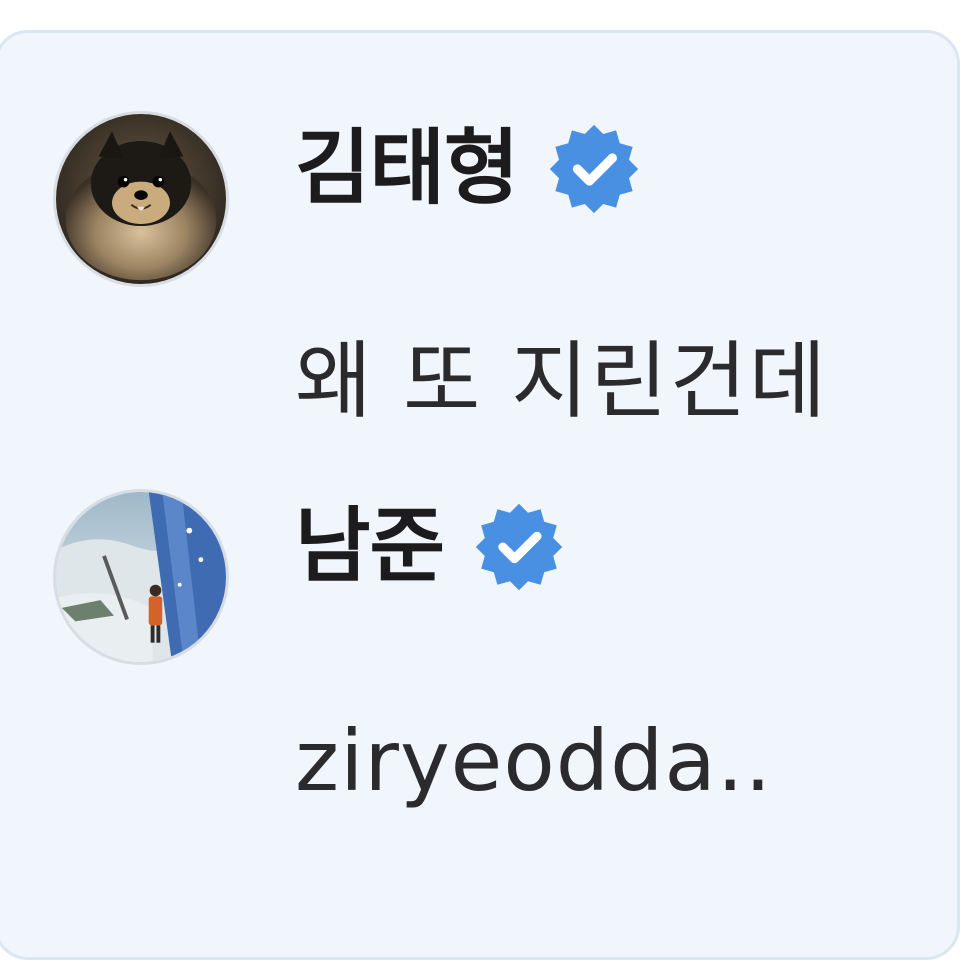 The width and height of the screenshot is (970, 970). I want to click on comment-text: 왜 또 지린건데, so click(562, 381).